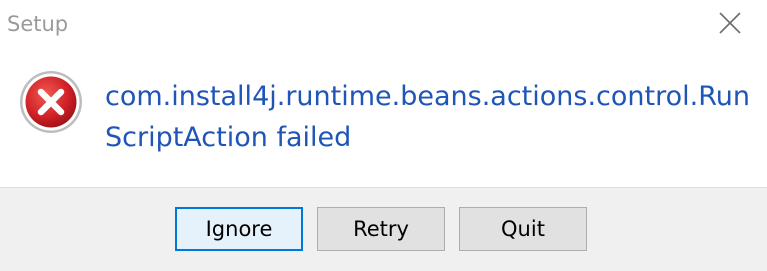  I want to click on ignore-button: Ignore, so click(239, 229).